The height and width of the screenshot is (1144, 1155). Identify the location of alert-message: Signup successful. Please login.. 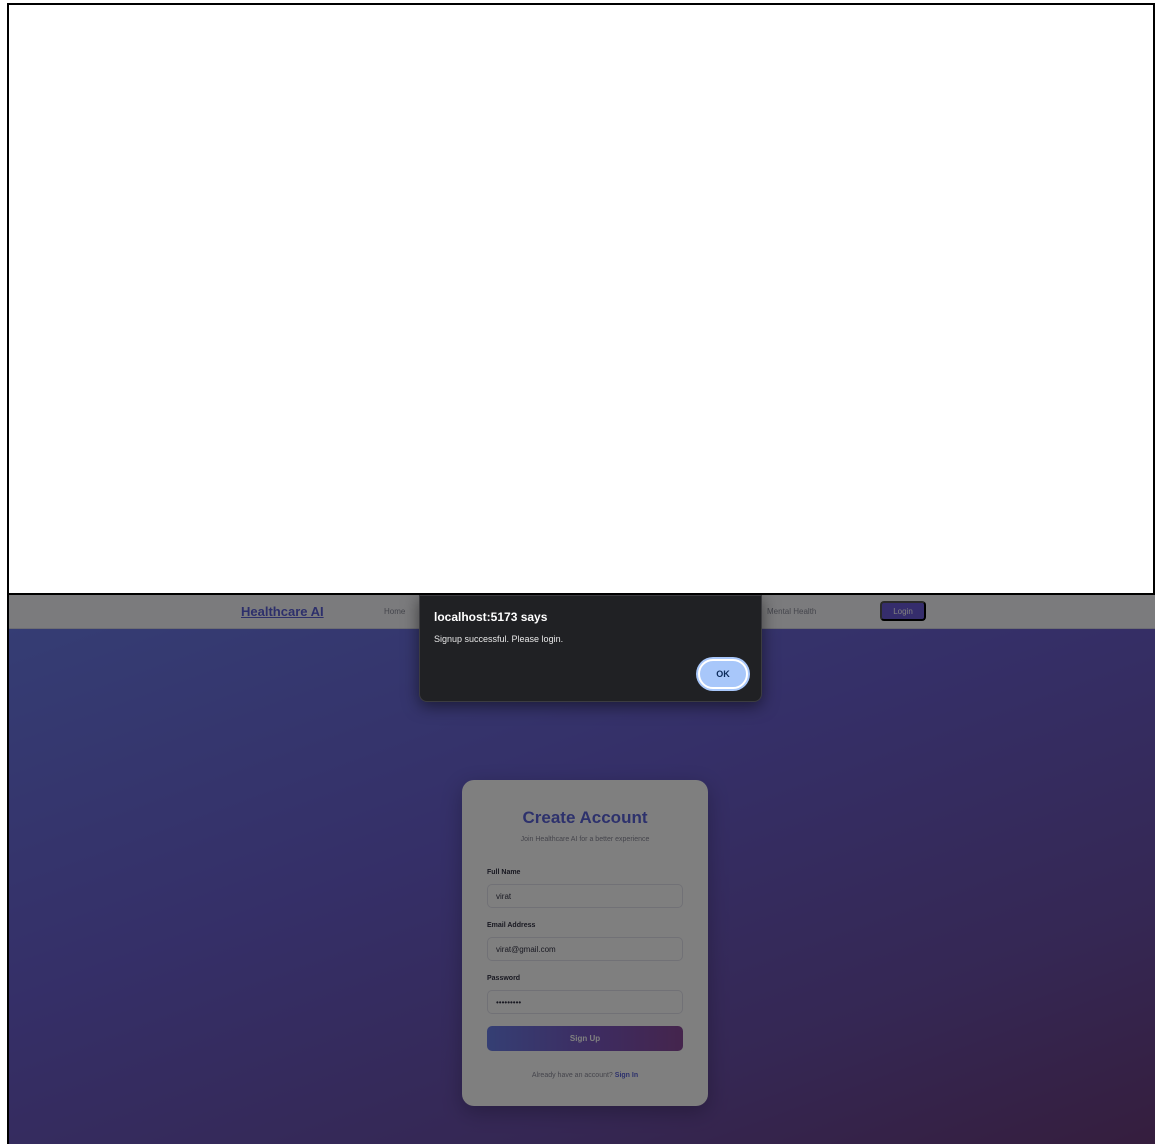
(499, 639).